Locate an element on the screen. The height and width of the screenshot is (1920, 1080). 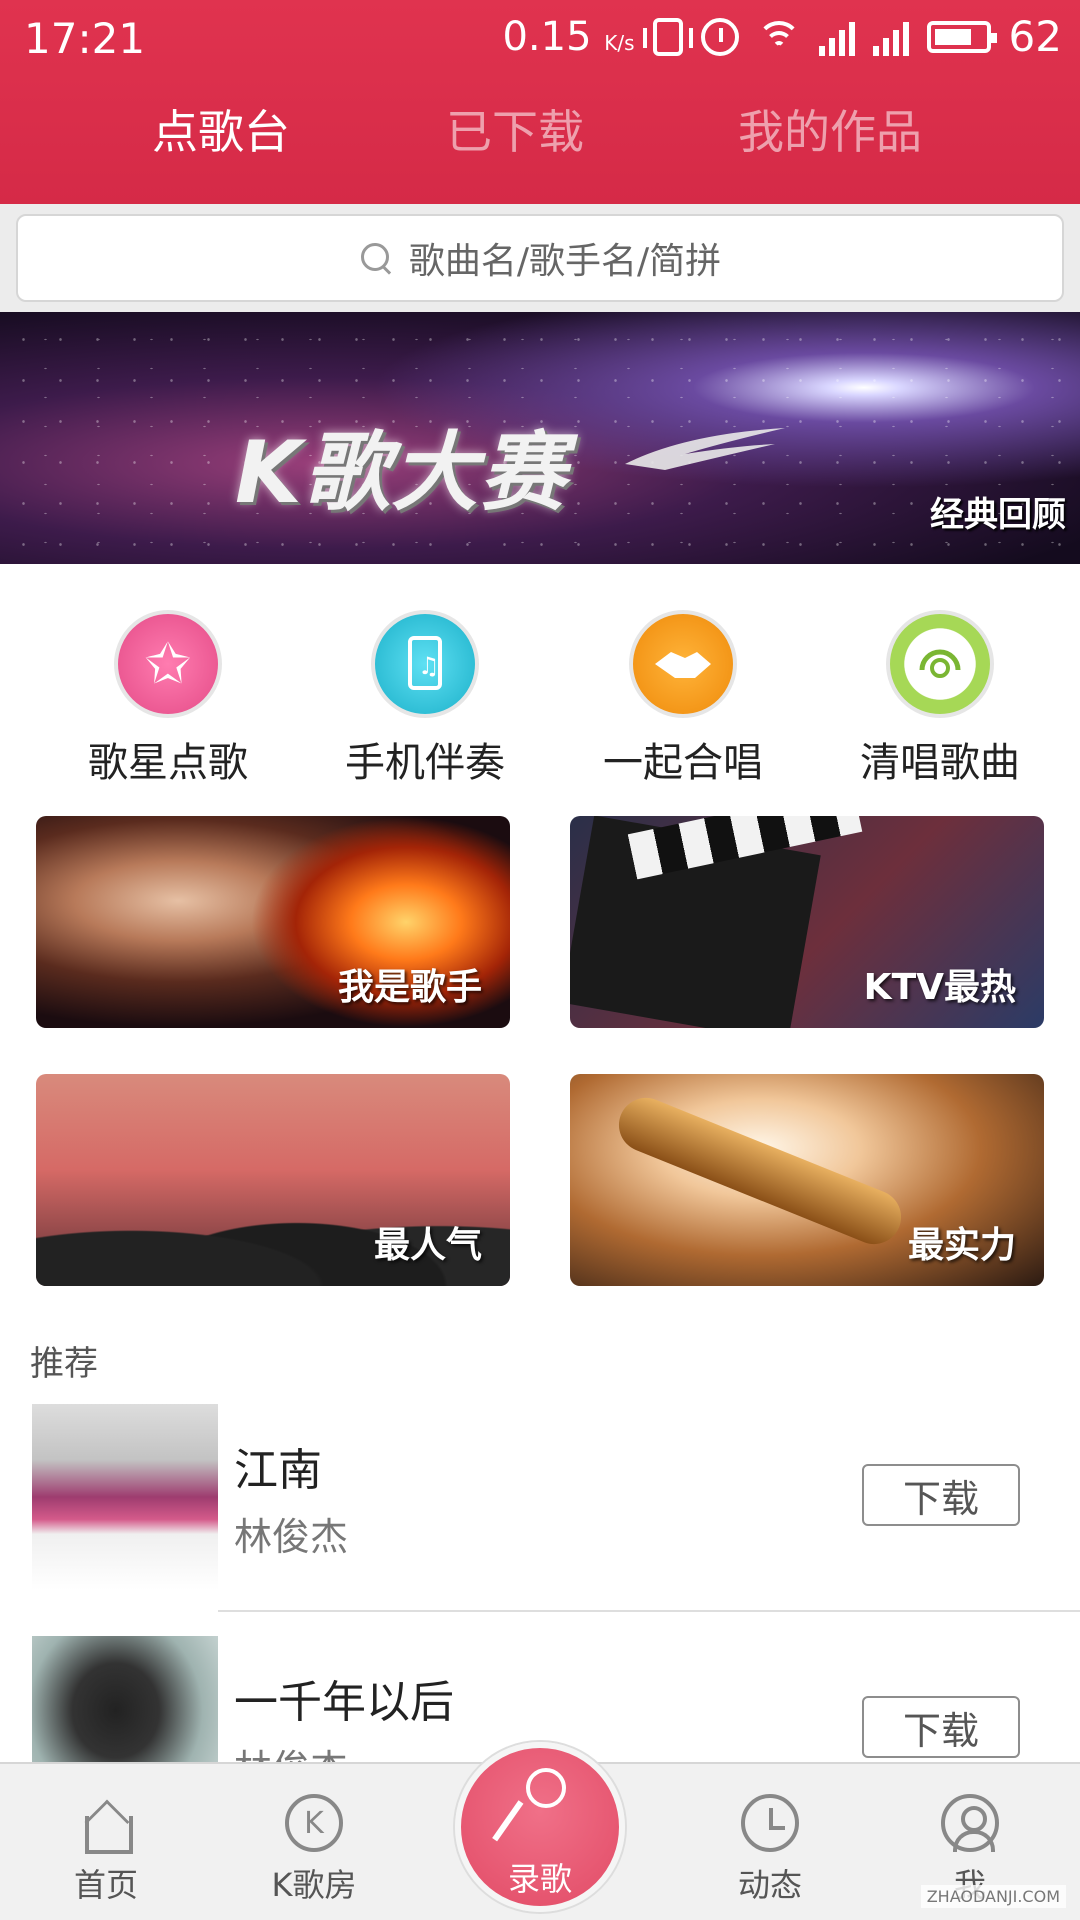
category-label: 一起合唱 is located at coordinates (683, 763).